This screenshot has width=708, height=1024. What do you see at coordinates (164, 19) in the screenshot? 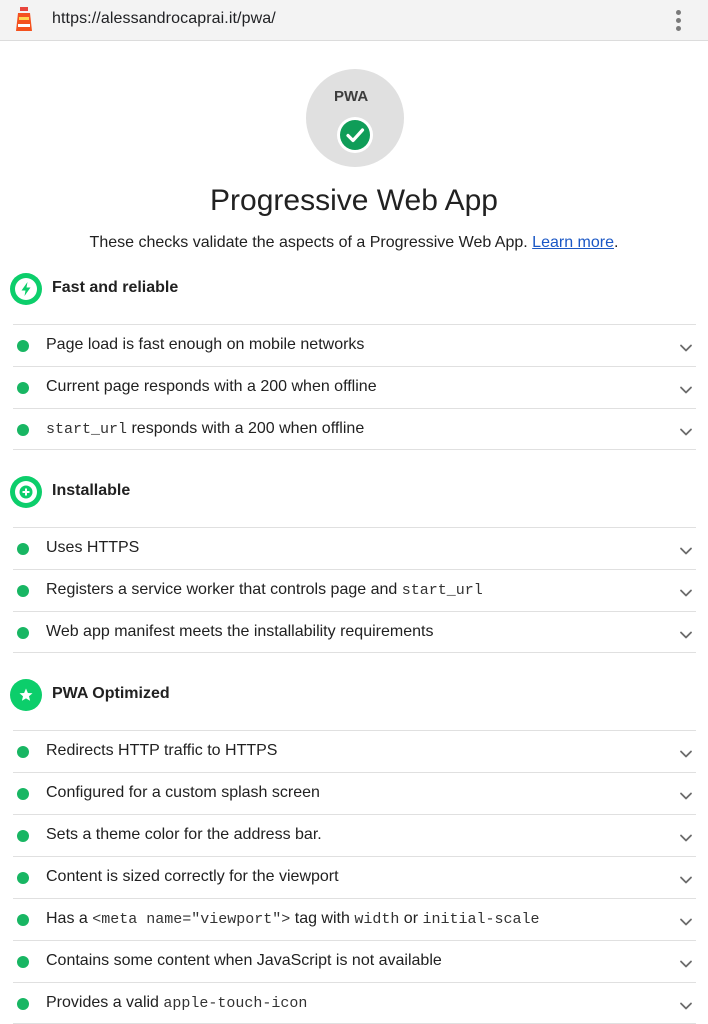
I see `url-text: https://alessandrocaprai.it/pwa/` at bounding box center [164, 19].